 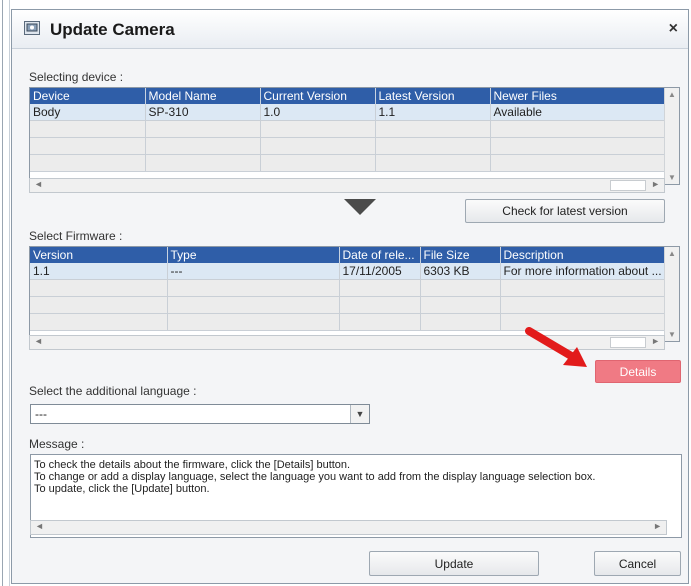 I want to click on check-latest-version-button: Check for latest version, so click(x=565, y=211).